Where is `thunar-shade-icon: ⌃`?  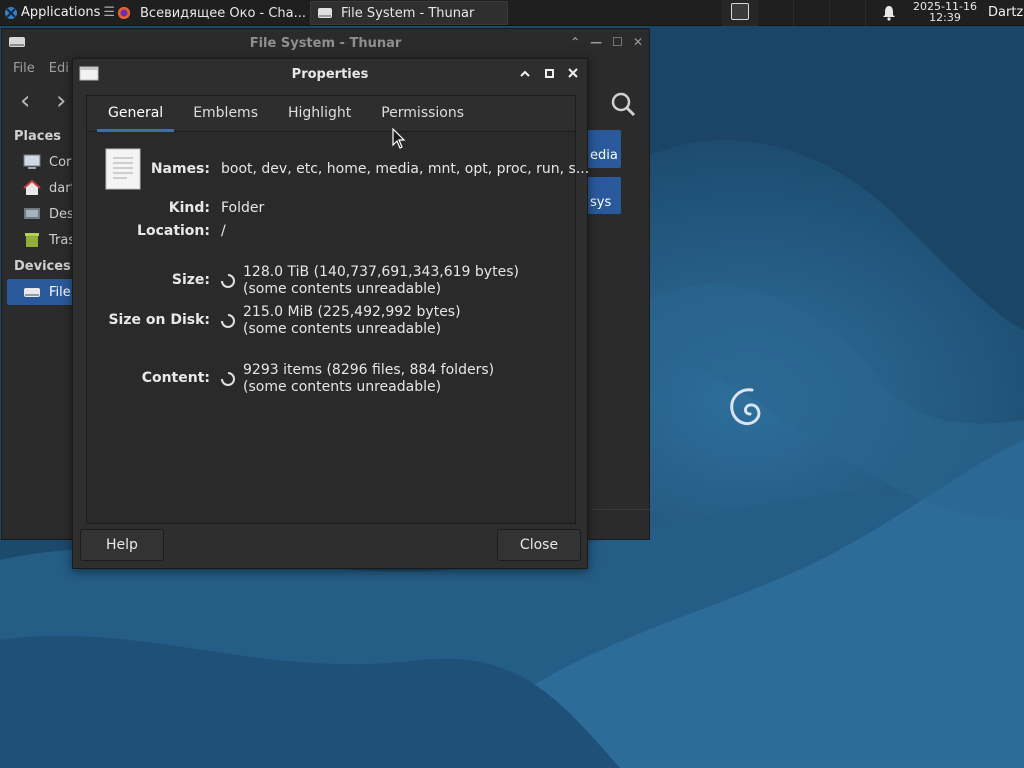
thunar-shade-icon: ⌃ is located at coordinates (575, 42).